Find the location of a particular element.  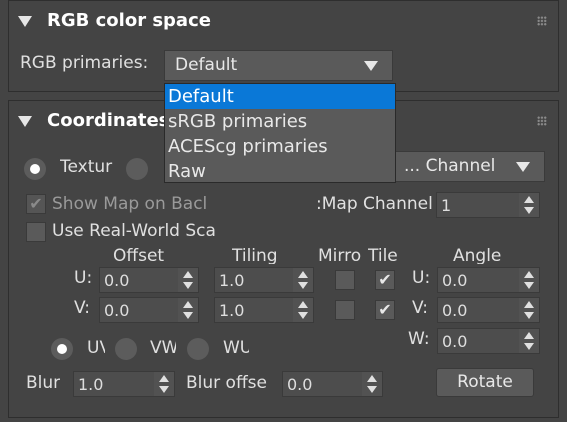

use-real-world-checkbox is located at coordinates (36, 232).